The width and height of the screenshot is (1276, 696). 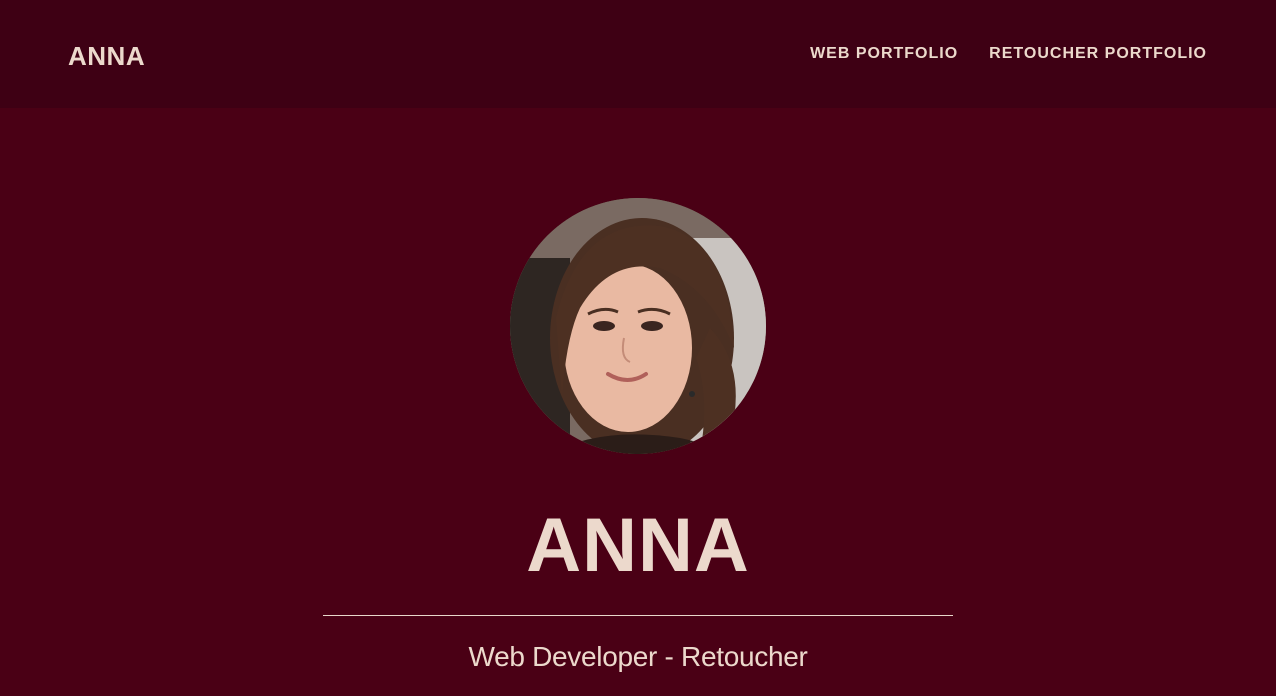 I want to click on hero-divider, so click(x=638, y=615).